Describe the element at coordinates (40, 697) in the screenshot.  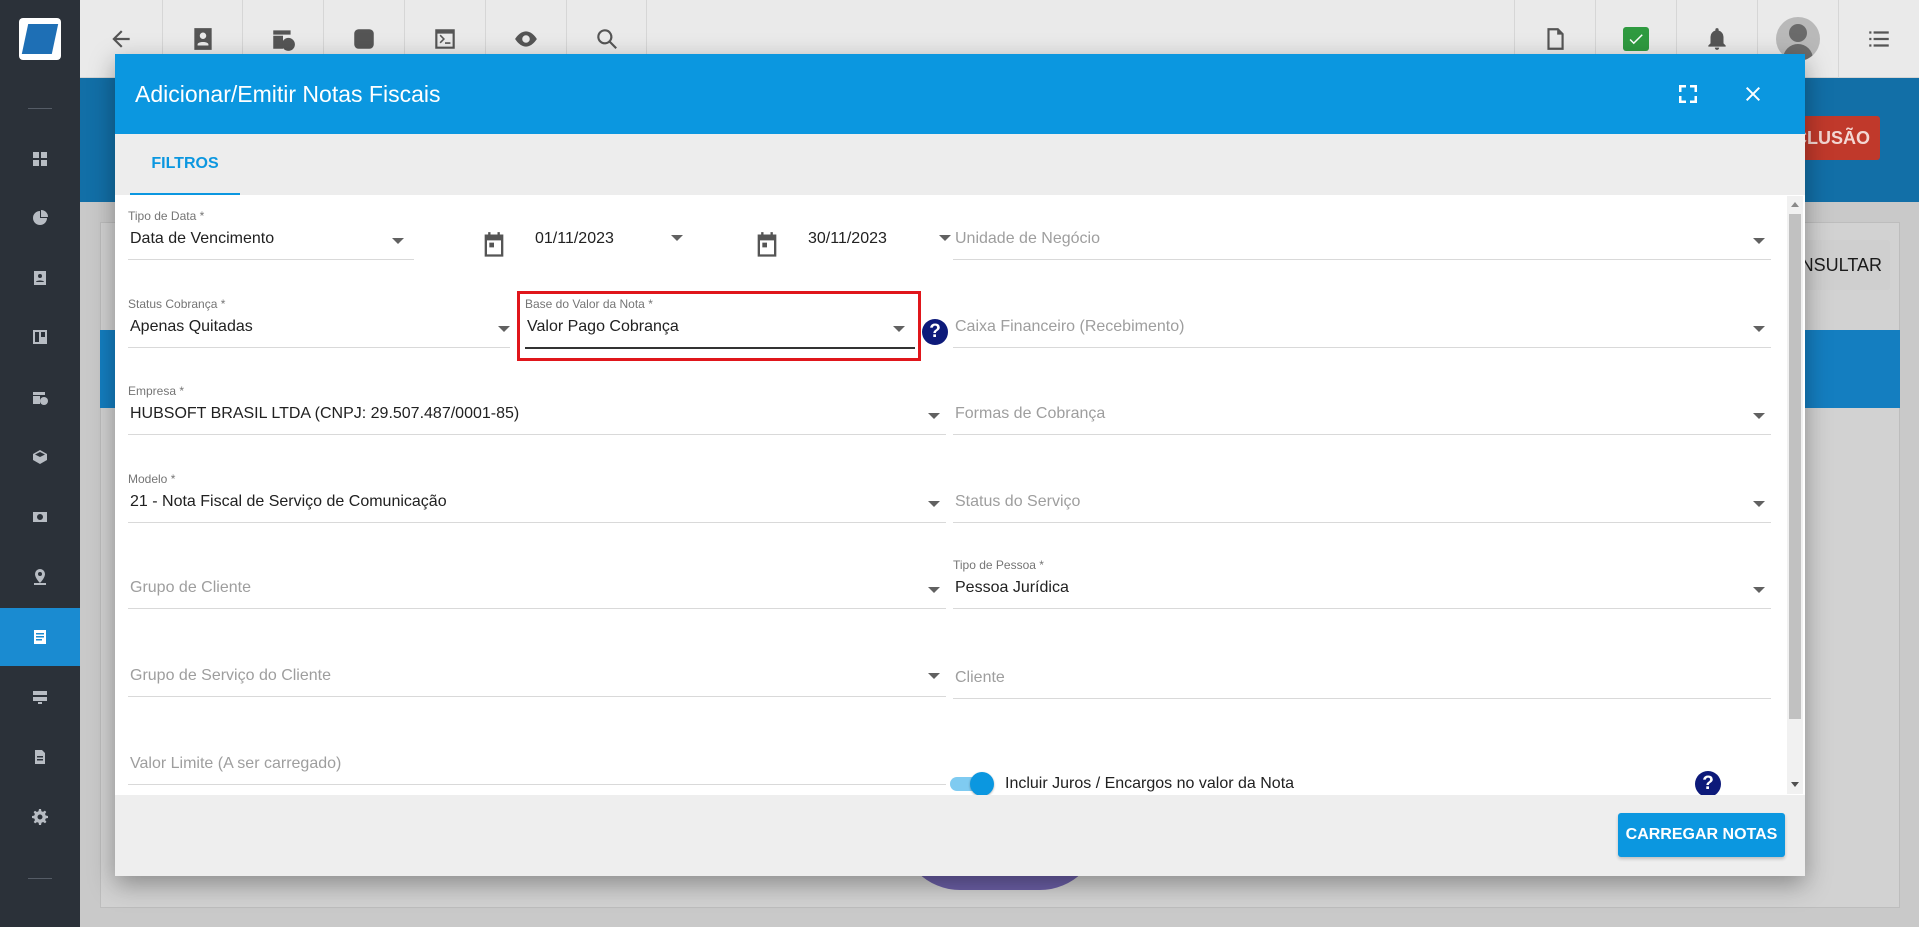
I see `sidebar-item-network` at that location.